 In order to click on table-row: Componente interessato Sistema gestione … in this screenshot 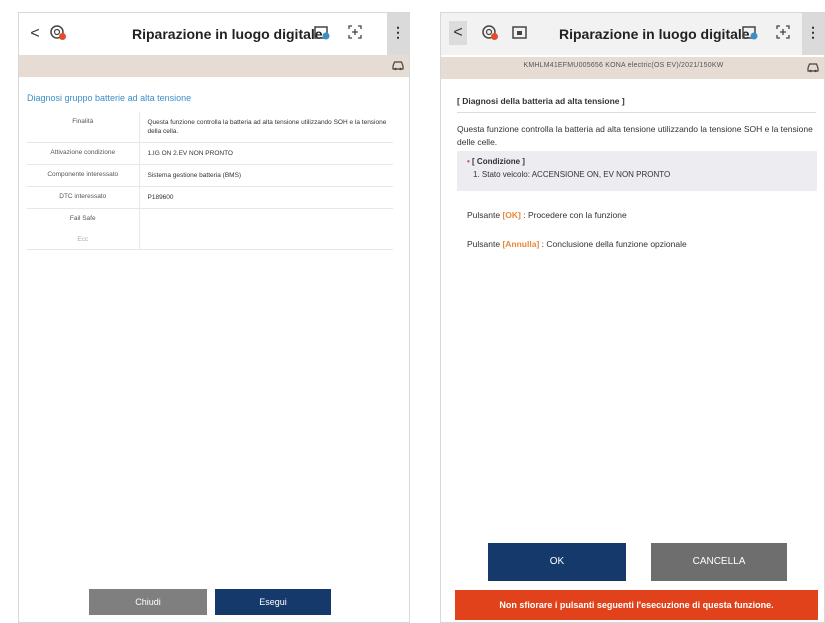, I will do `click(210, 175)`.